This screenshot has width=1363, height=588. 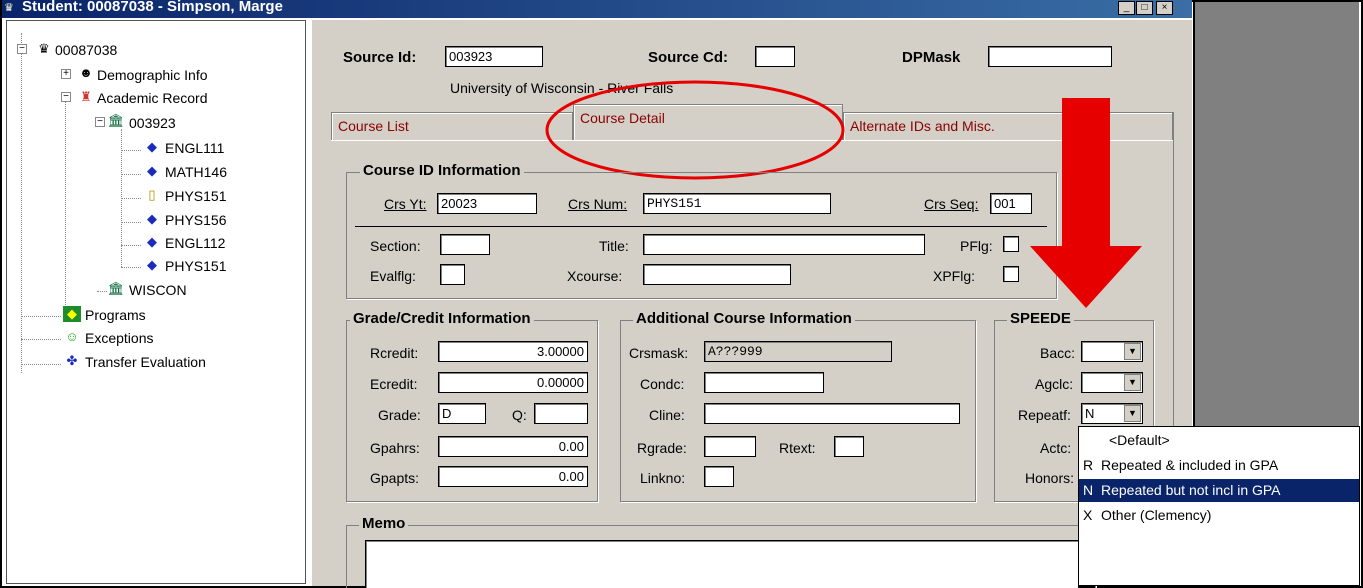 I want to click on tree-course: MATH146, so click(x=196, y=172).